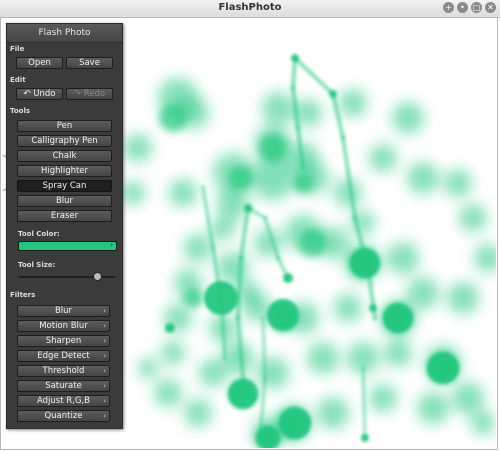 This screenshot has height=452, width=500. Describe the element at coordinates (64, 186) in the screenshot. I see `tool-spray-can-button: Spray Can` at that location.